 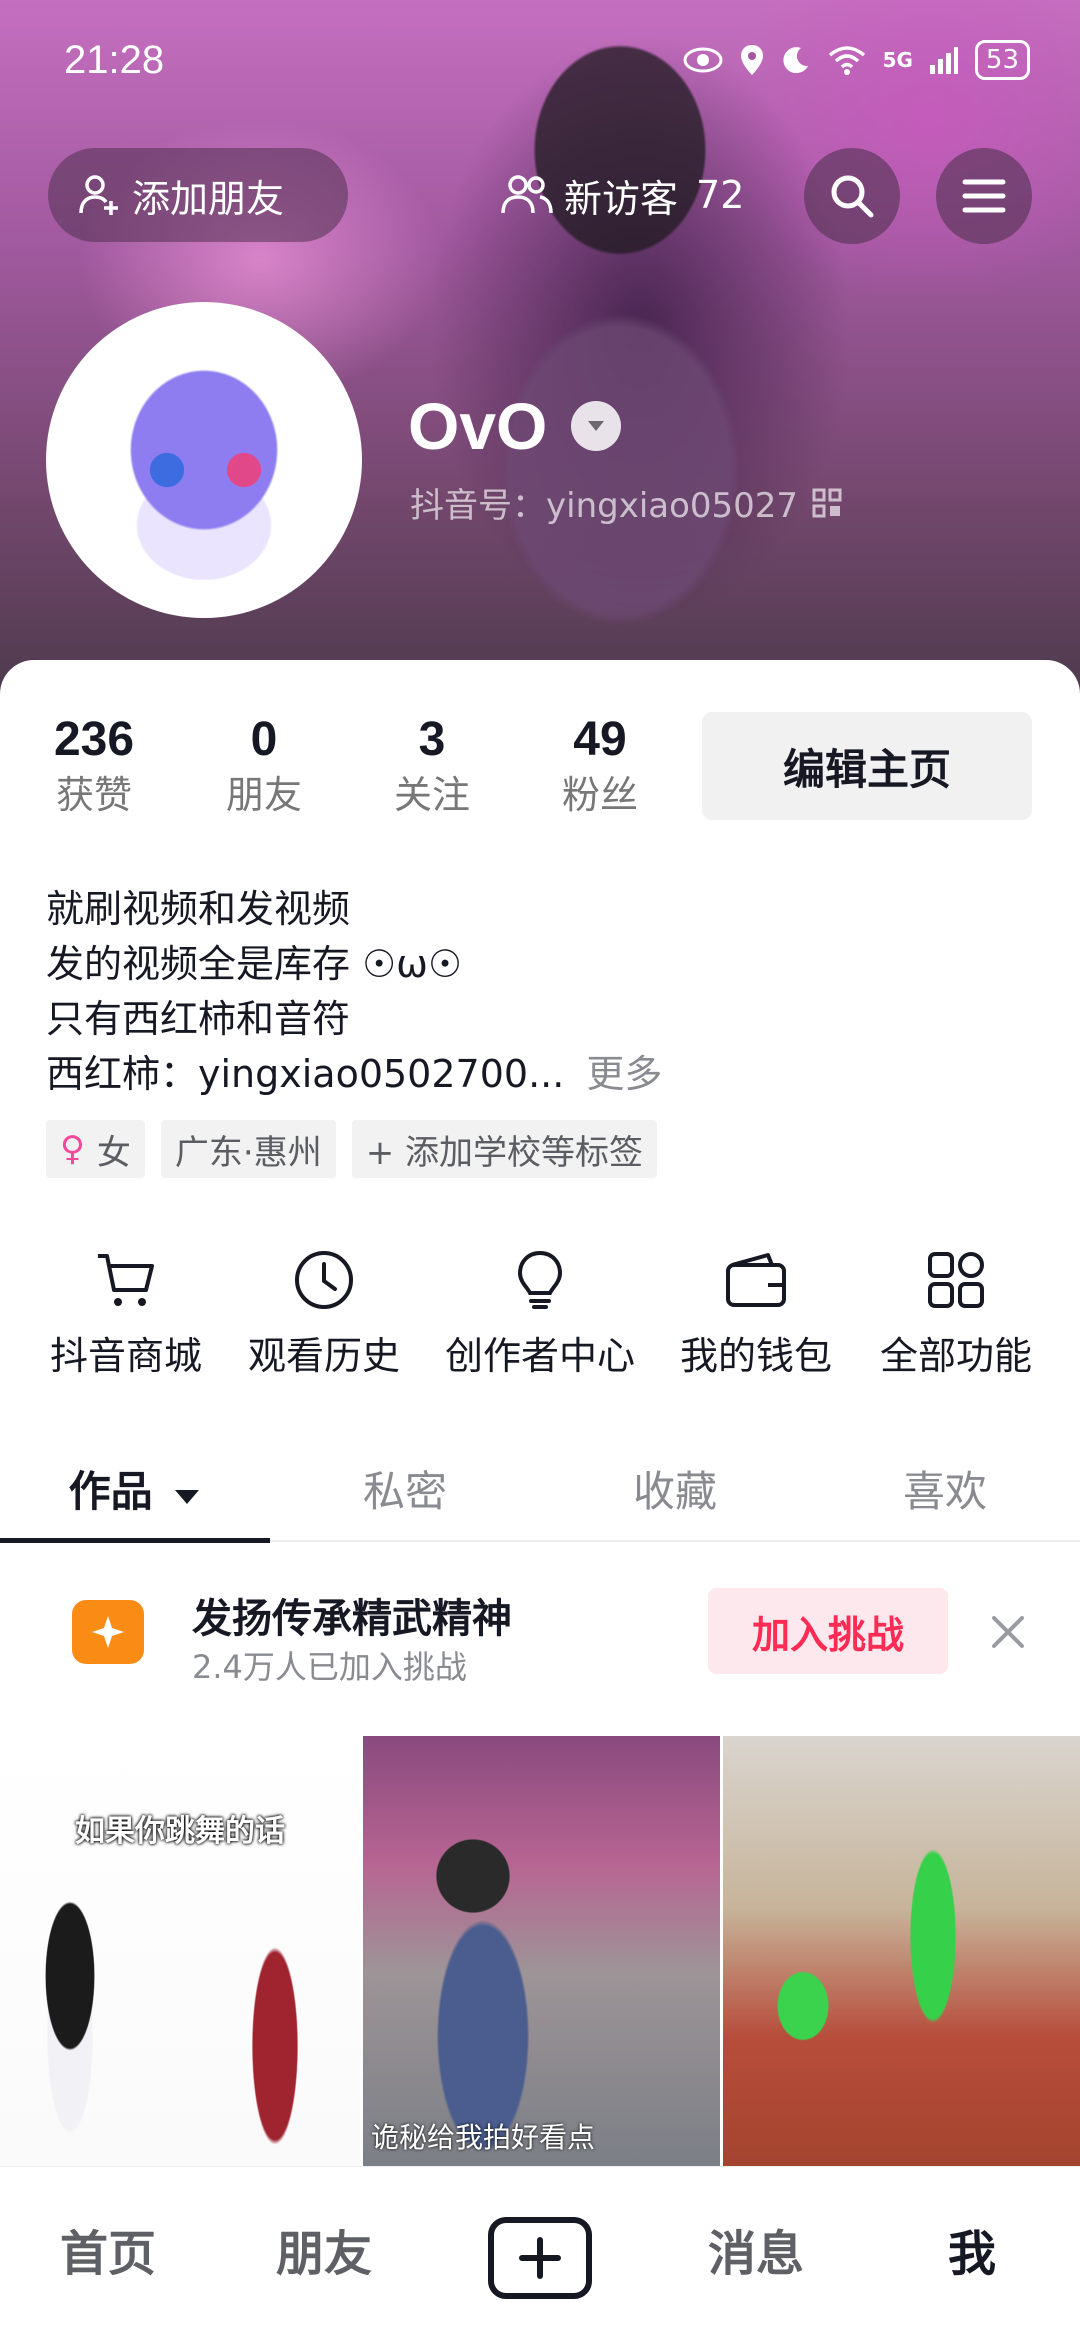 What do you see at coordinates (599, 795) in the screenshot?
I see `stat-followers-label: 粉丝` at bounding box center [599, 795].